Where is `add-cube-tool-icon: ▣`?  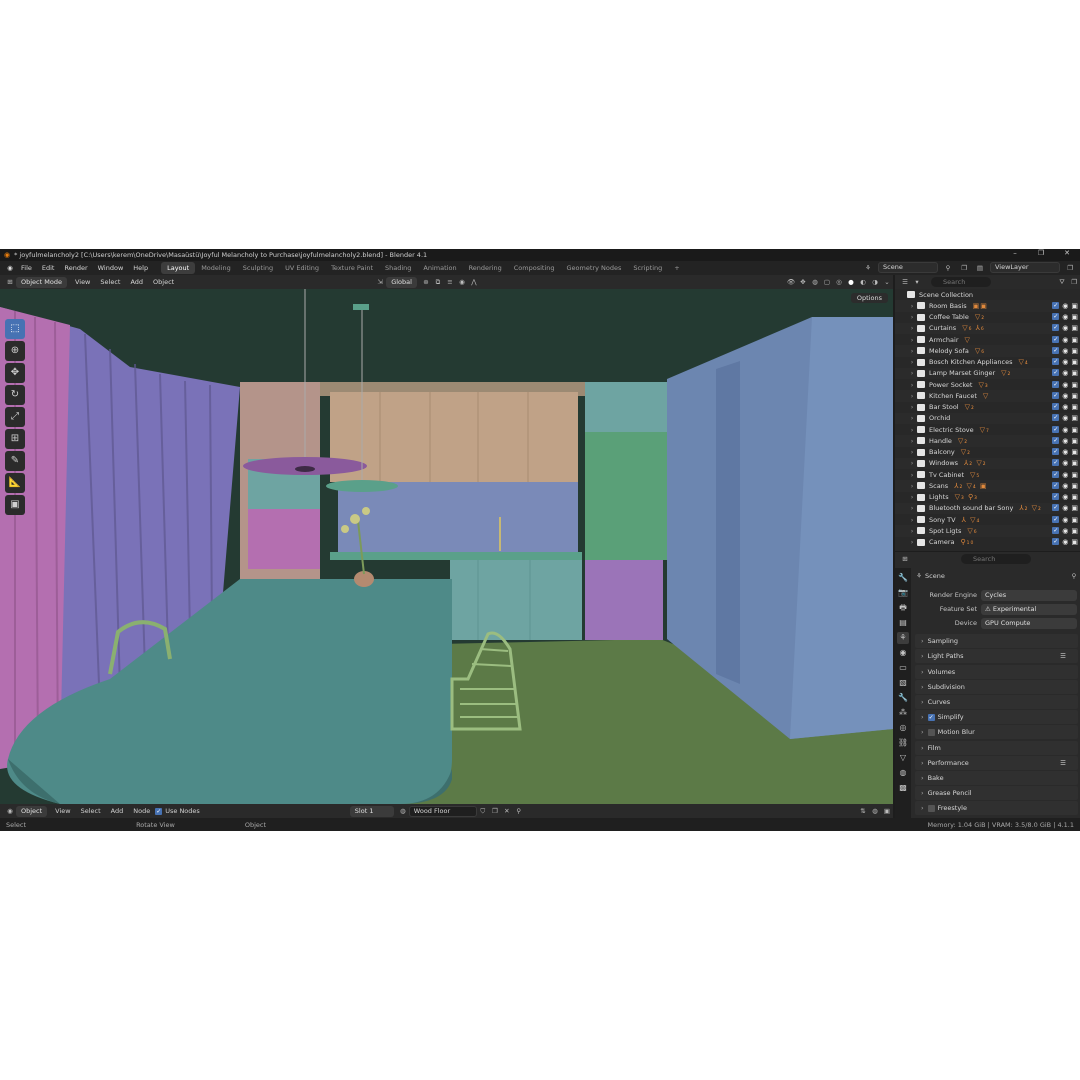
add-cube-tool-icon: ▣ is located at coordinates (15, 505).